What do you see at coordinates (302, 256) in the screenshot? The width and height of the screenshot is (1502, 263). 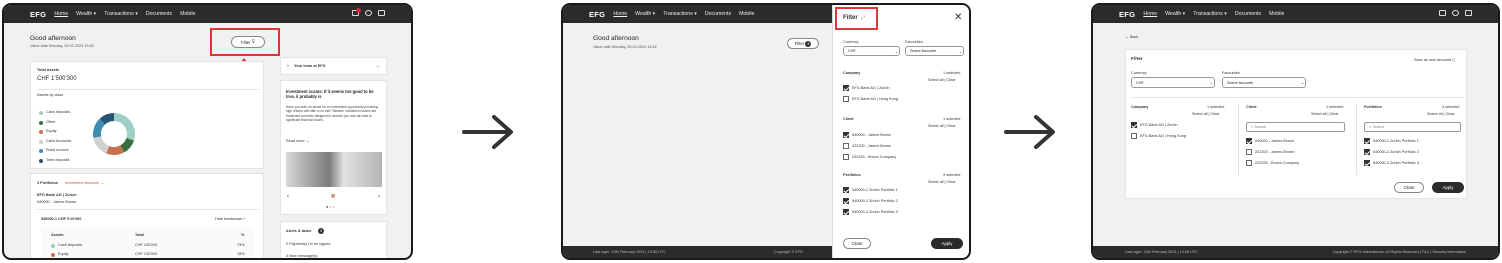 I see `alert-item: 3 New message(s)` at bounding box center [302, 256].